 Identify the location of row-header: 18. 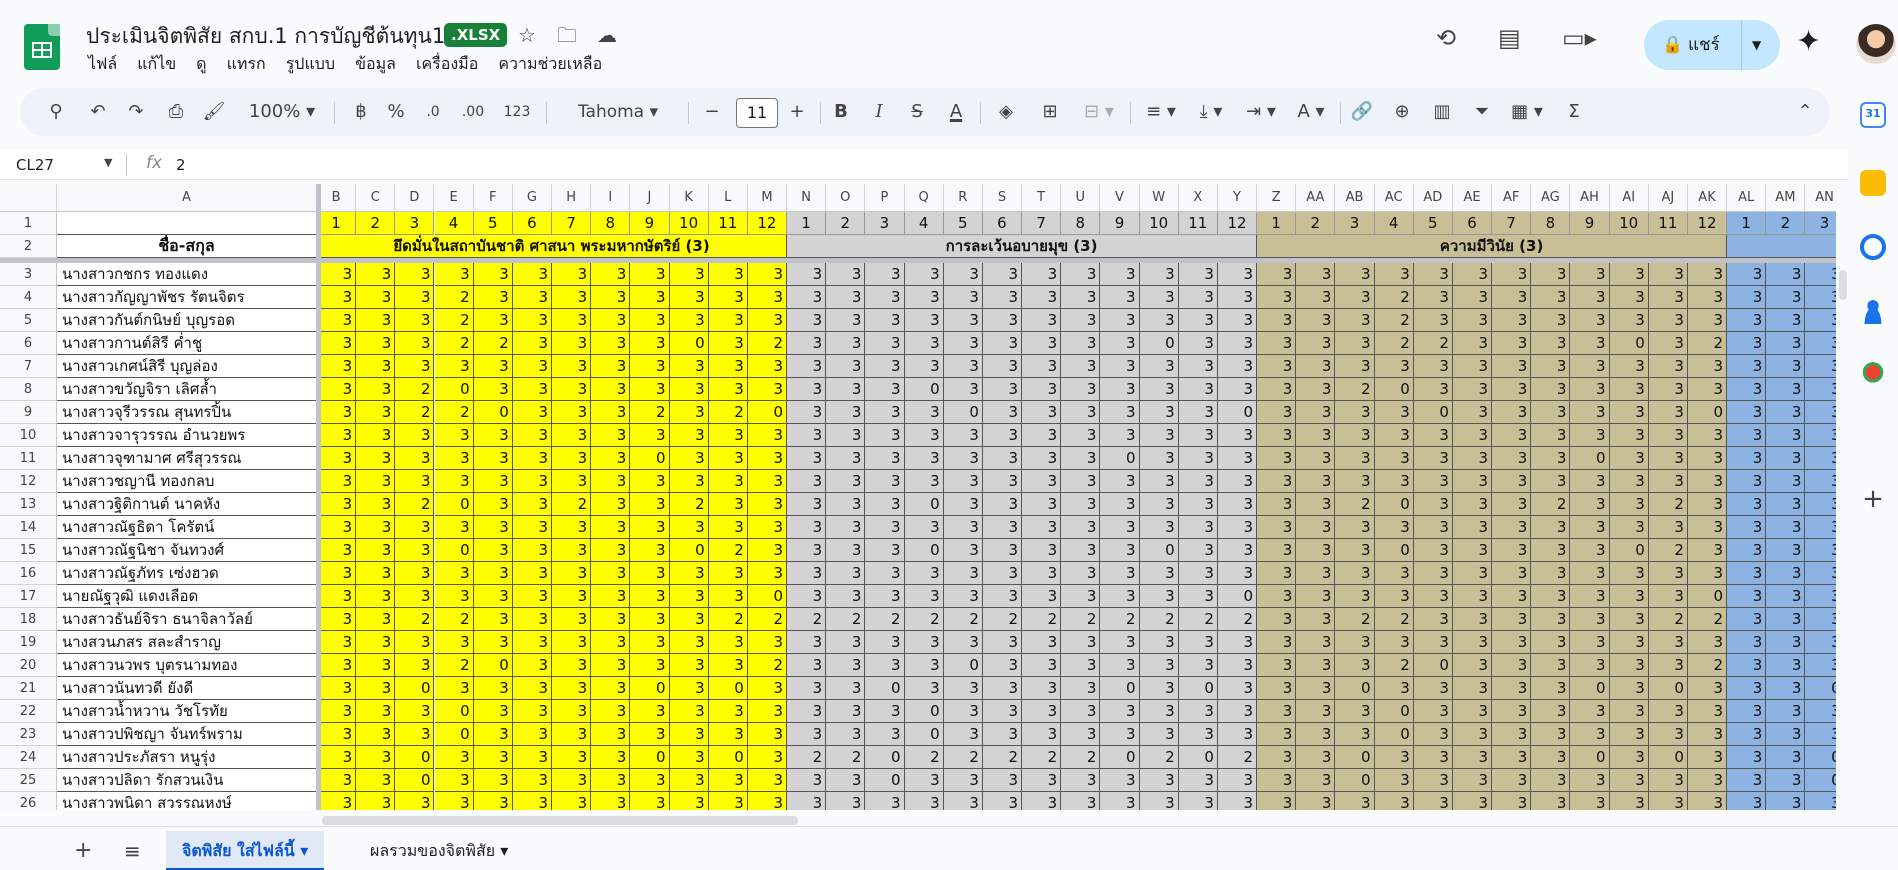
(28, 619).